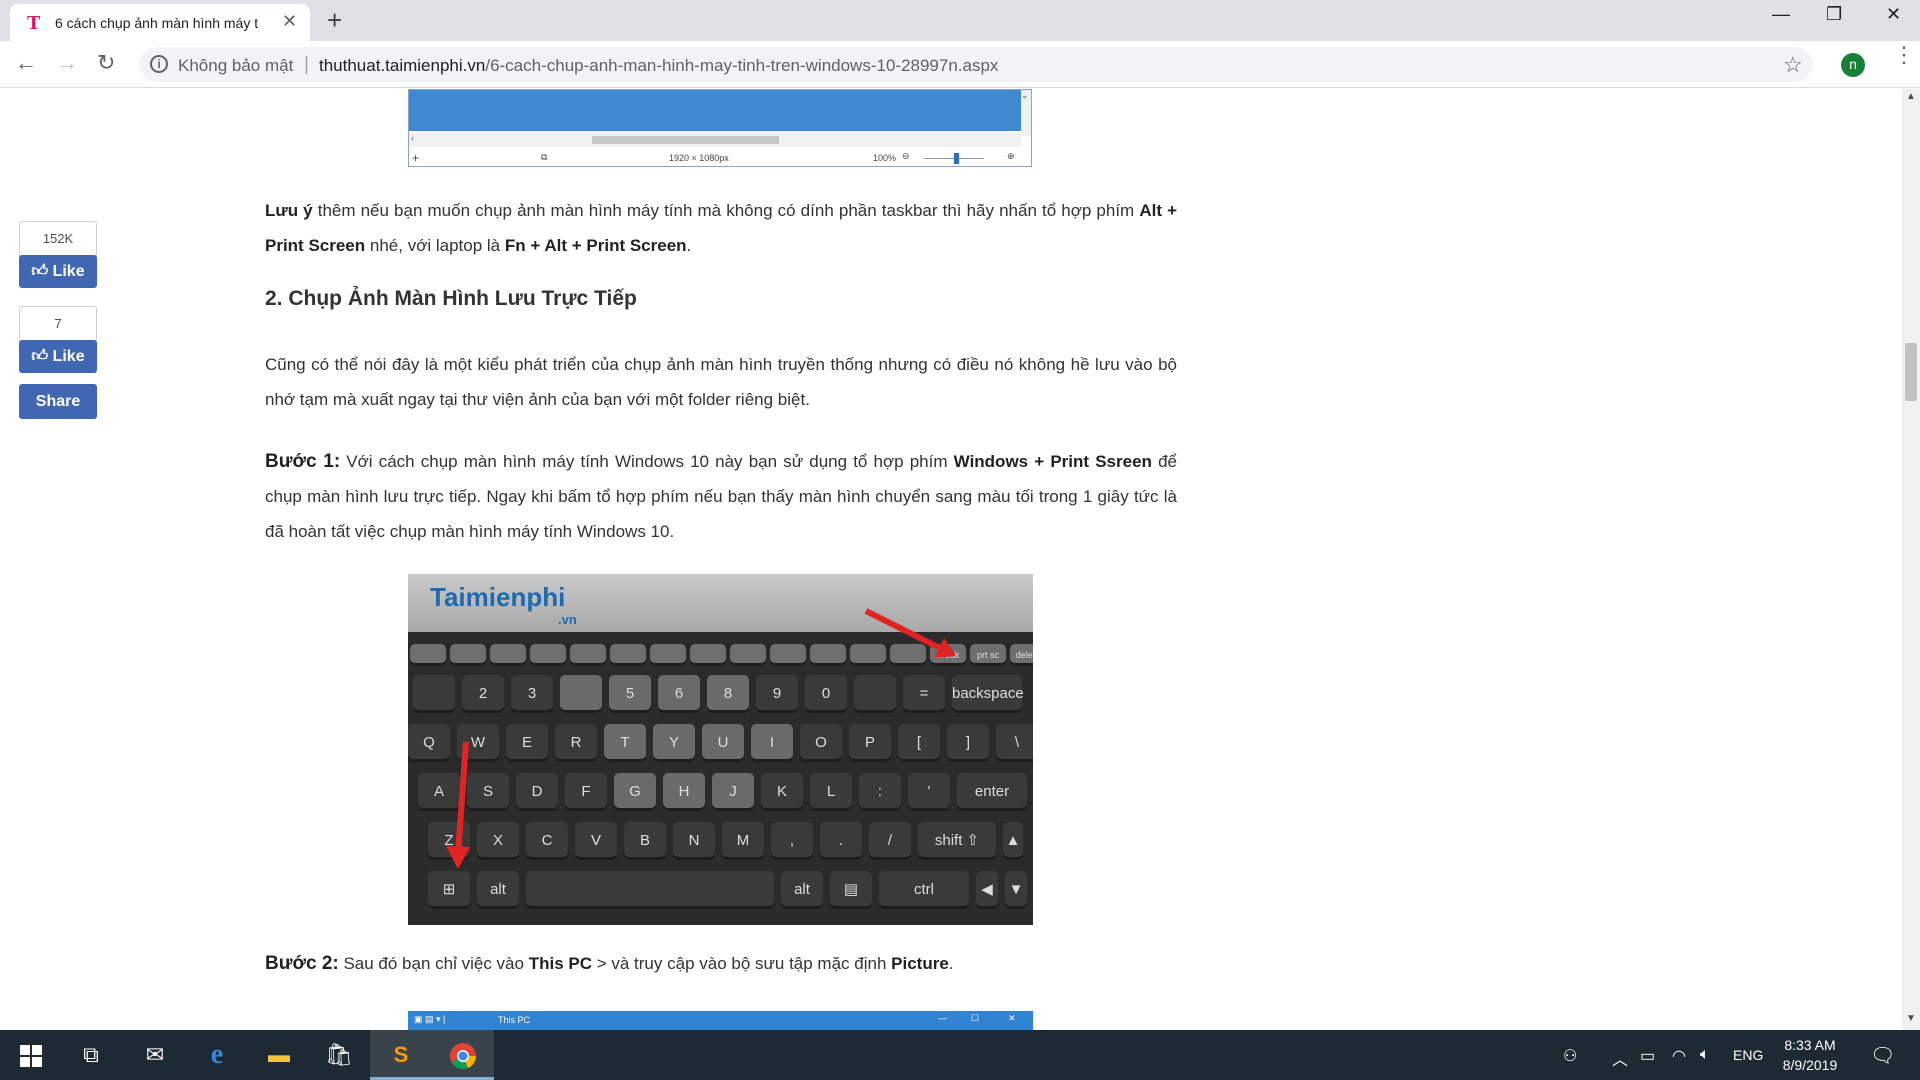  I want to click on clock-time: 8:33 AM, so click(1810, 1045).